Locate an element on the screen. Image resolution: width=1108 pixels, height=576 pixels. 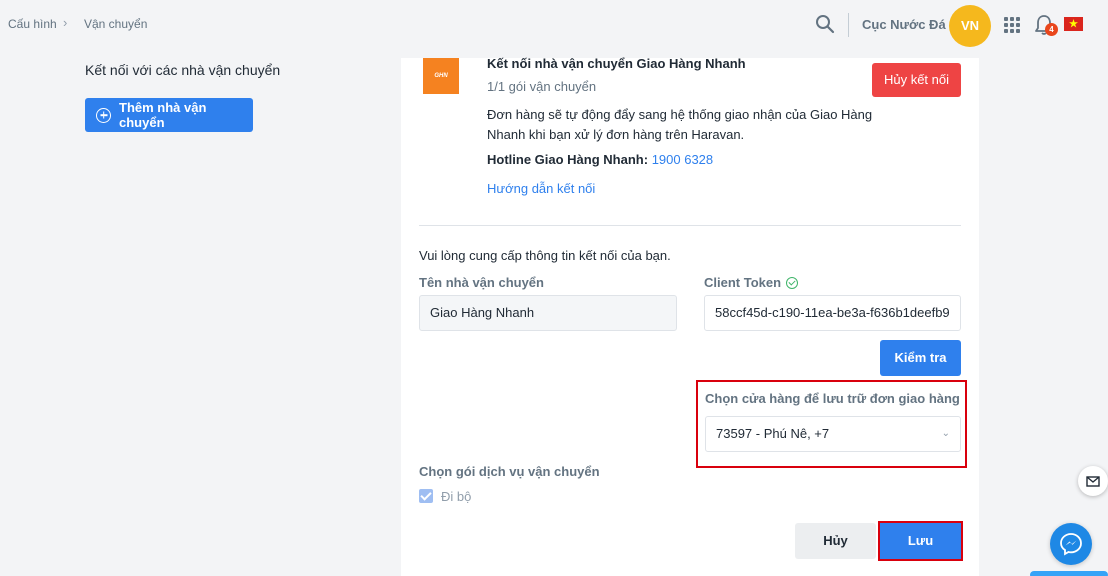
vietnam-flag-icon is located at coordinates (1073, 24).